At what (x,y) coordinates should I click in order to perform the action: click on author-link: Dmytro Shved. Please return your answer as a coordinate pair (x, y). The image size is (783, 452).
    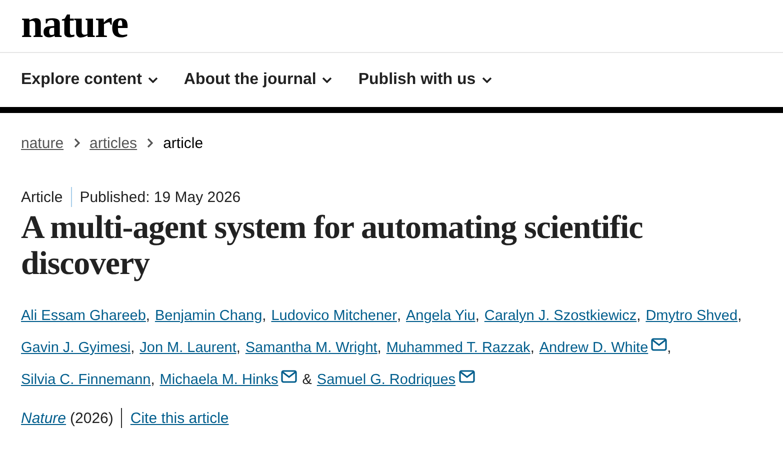
    Looking at the image, I should click on (692, 316).